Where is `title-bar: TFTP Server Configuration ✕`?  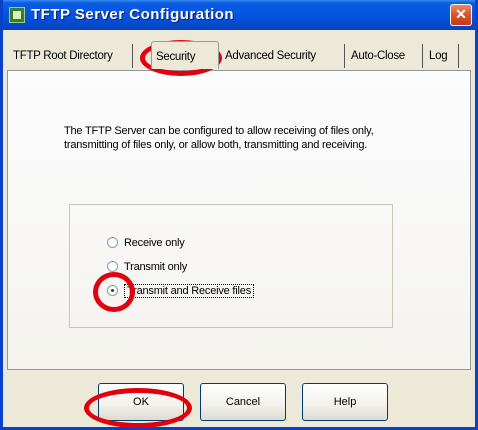 title-bar: TFTP Server Configuration ✕ is located at coordinates (239, 15).